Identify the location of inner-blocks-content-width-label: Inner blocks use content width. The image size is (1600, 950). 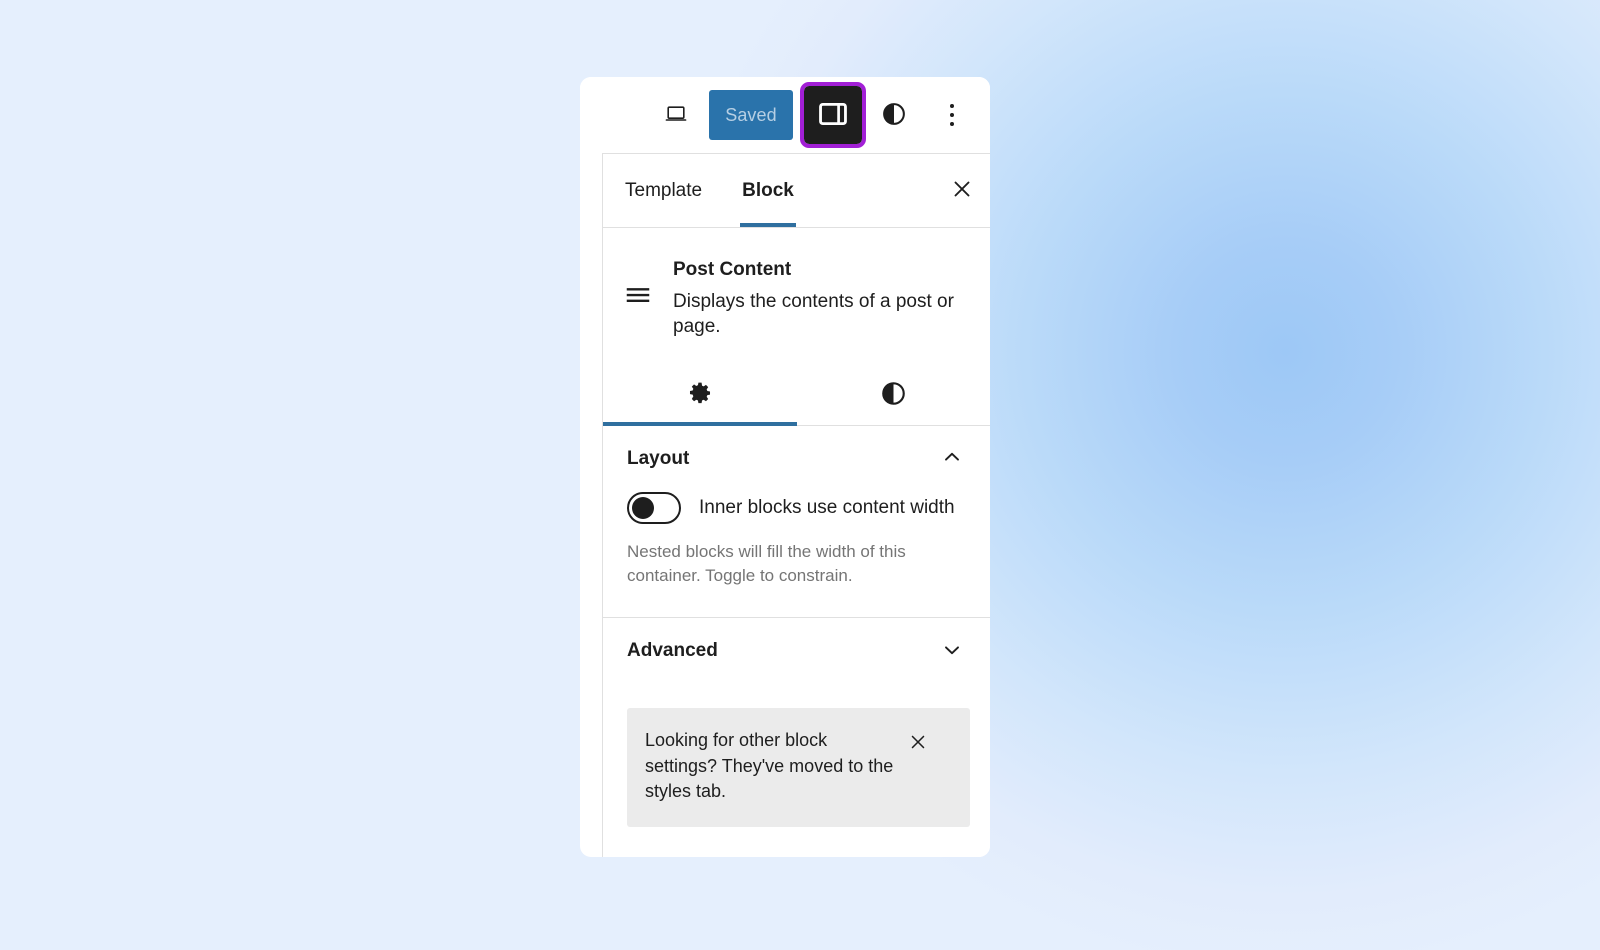
(827, 507).